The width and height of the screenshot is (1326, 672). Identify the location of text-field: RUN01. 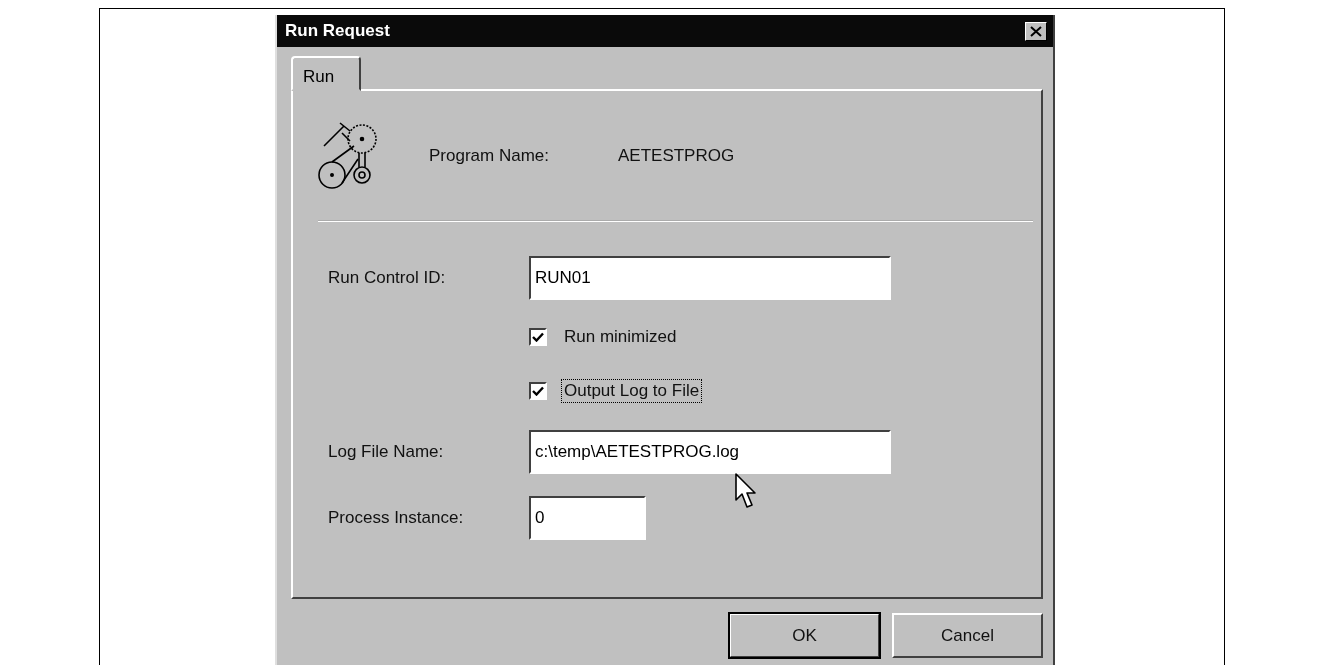
(710, 278).